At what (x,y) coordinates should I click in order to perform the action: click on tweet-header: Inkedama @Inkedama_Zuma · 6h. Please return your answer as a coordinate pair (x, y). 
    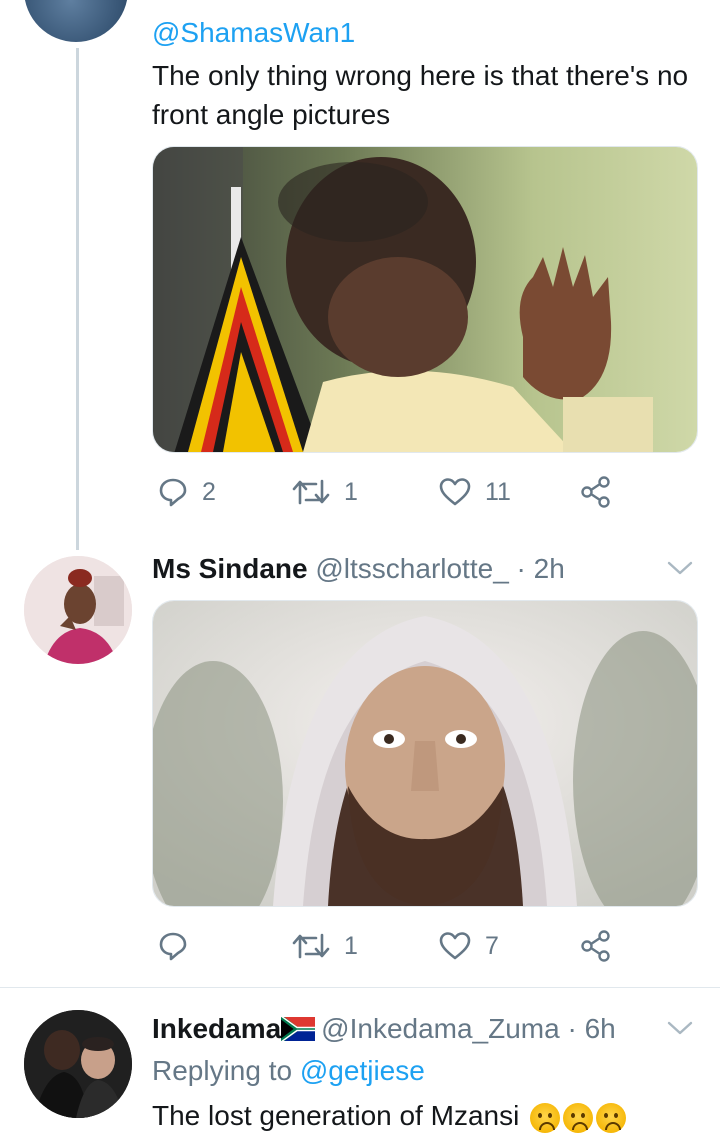
    Looking at the image, I should click on (384, 1029).